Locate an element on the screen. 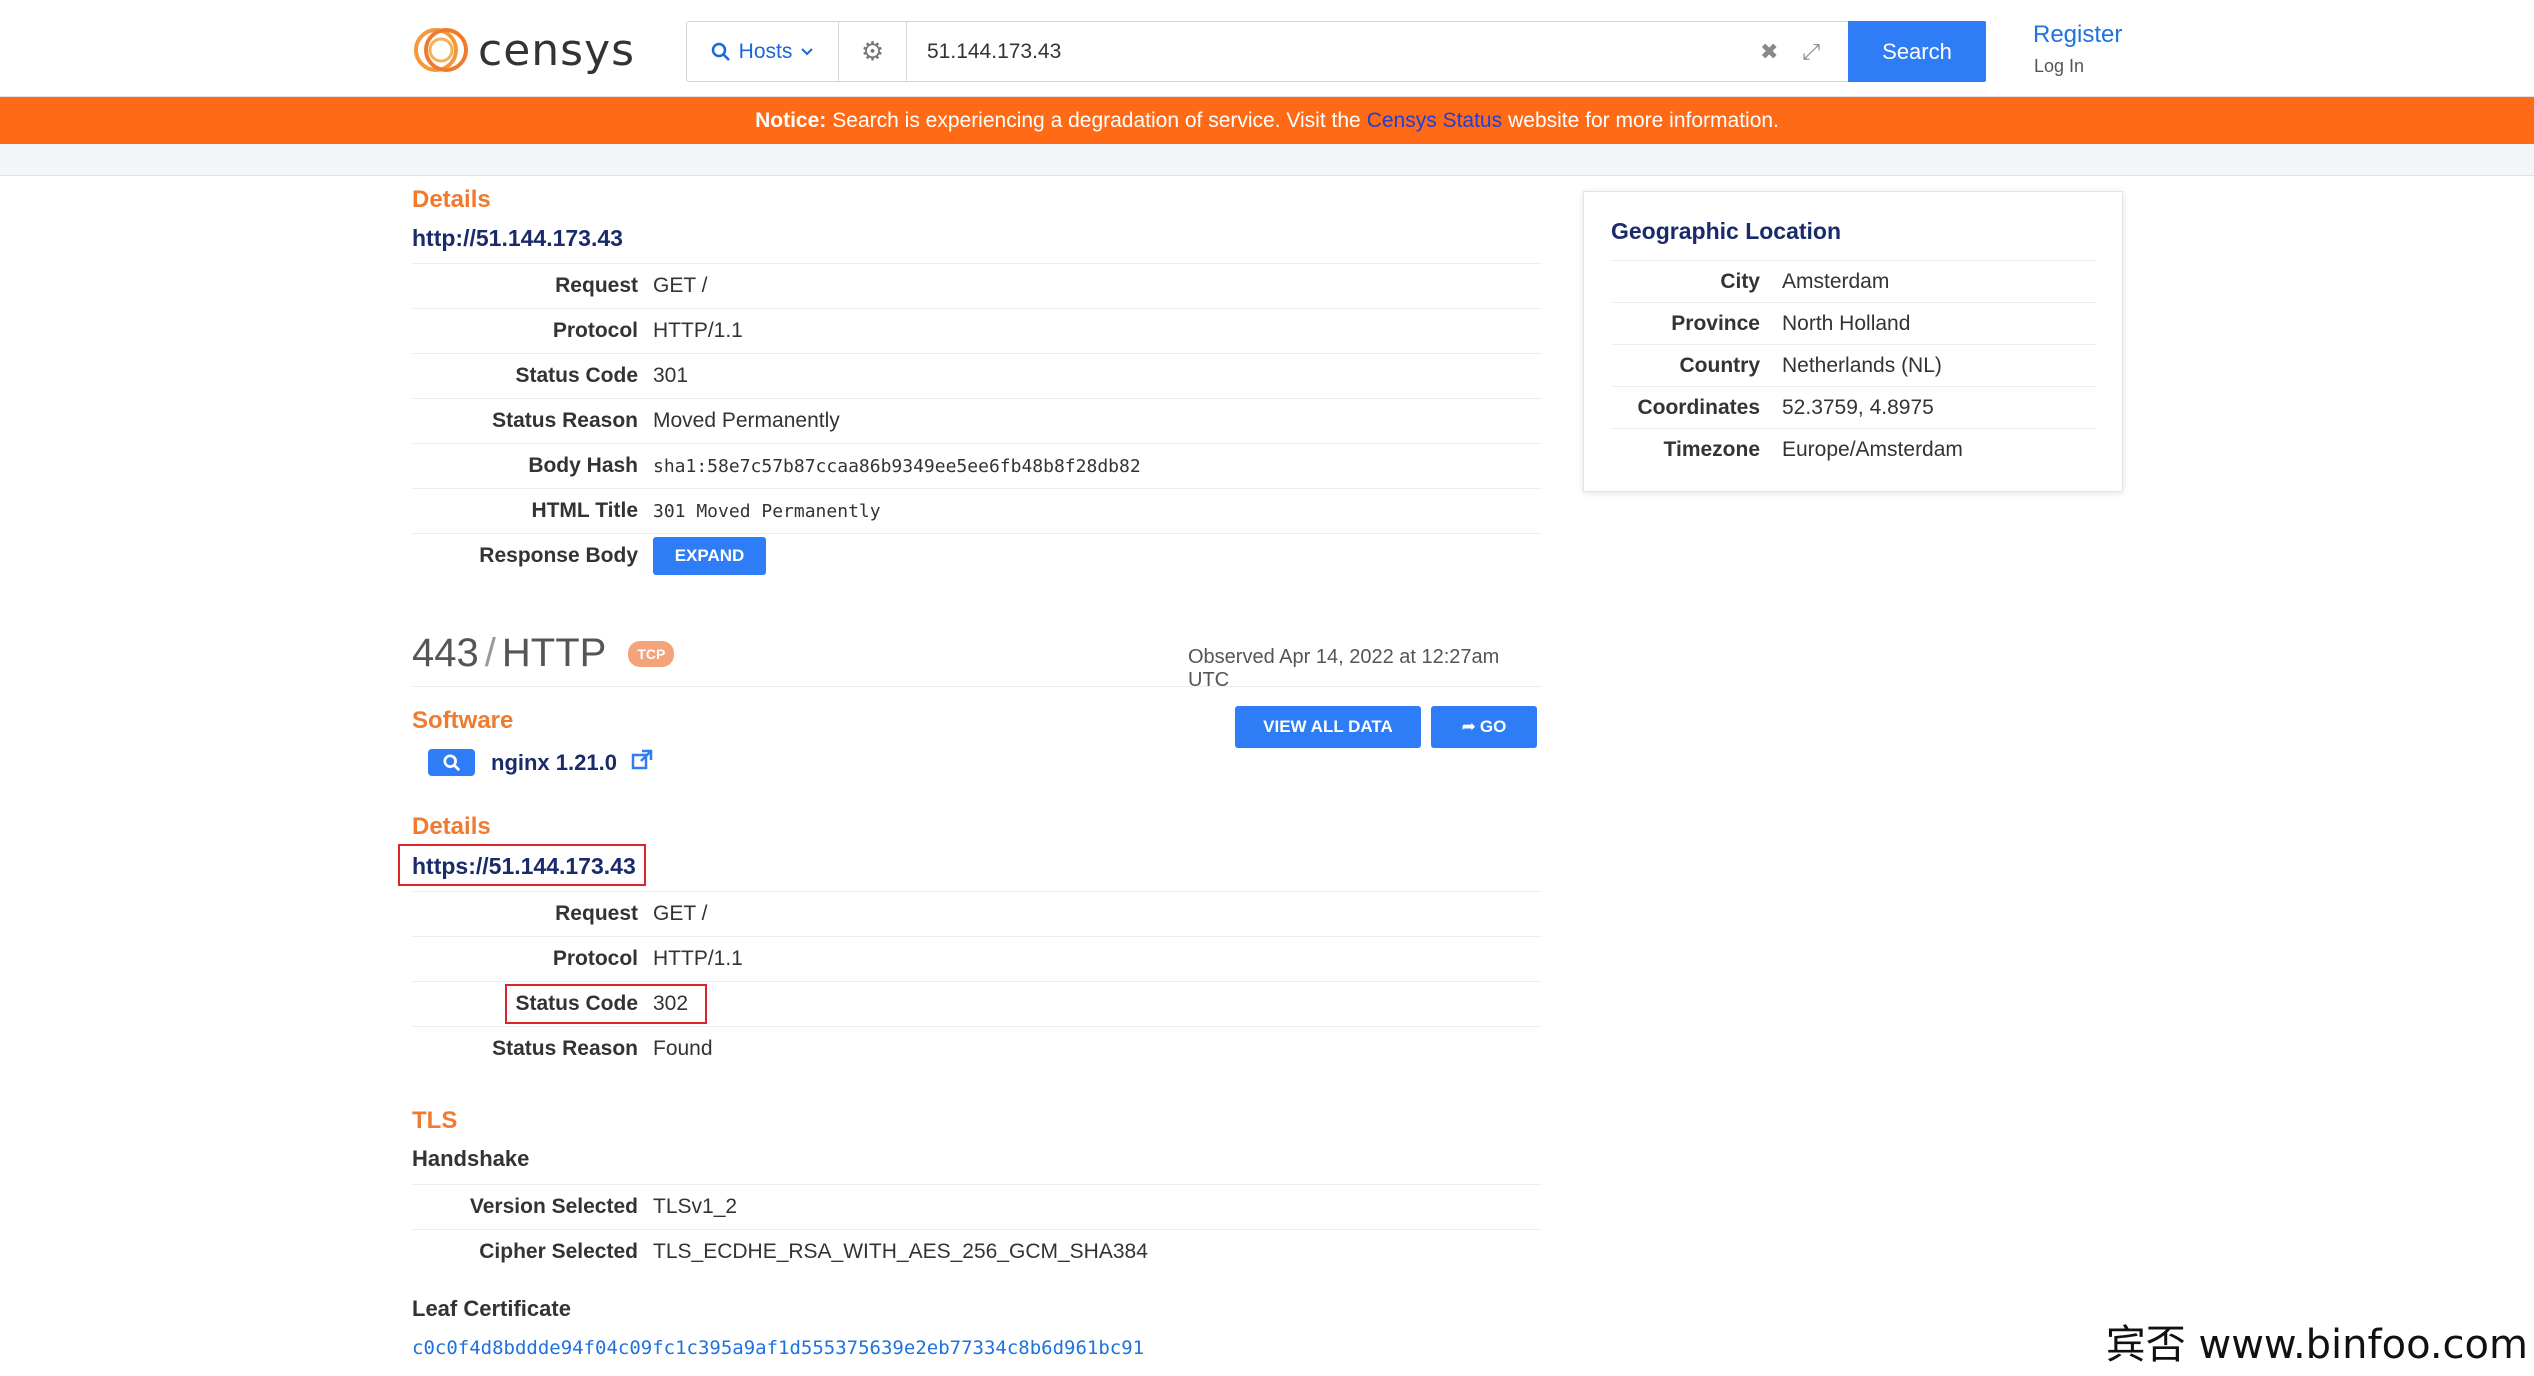  details-key: HTML Title is located at coordinates (584, 510).